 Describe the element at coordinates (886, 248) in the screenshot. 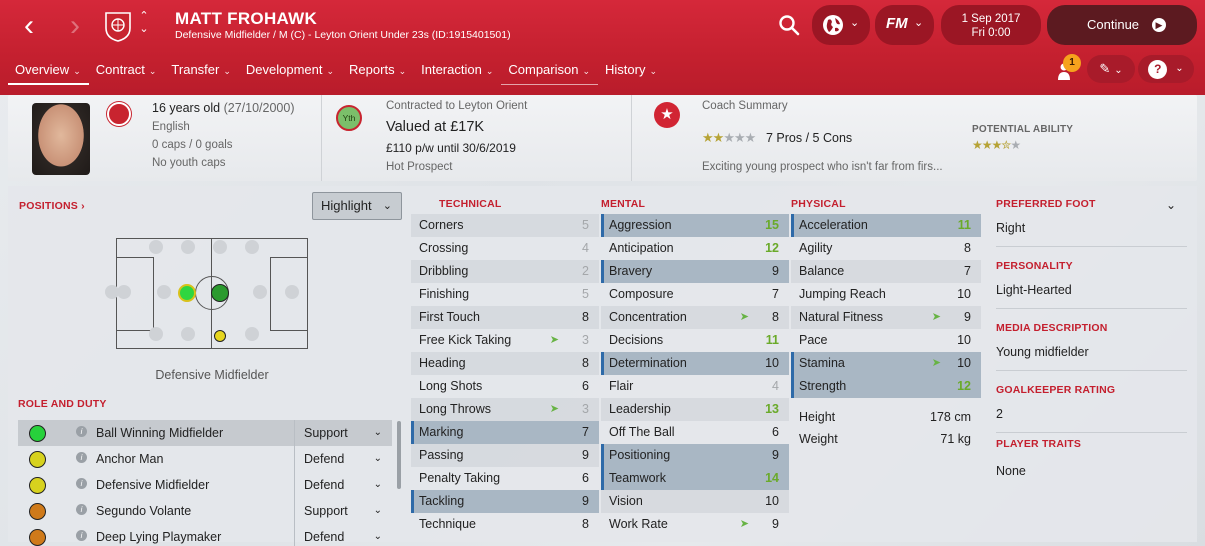

I see `physical-attribute-row: Agility 8` at that location.